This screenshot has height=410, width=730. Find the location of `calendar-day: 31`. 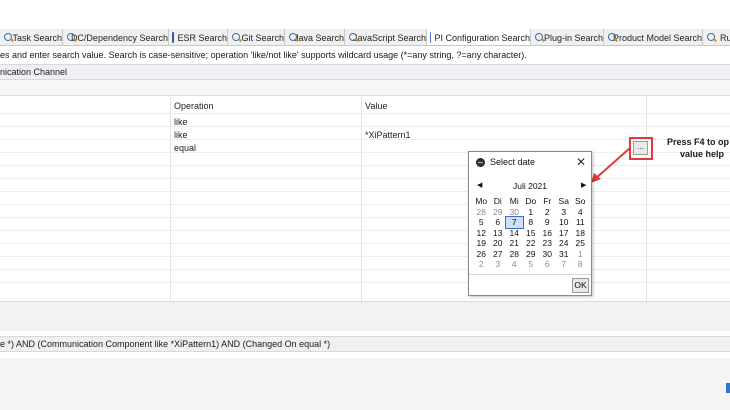

calendar-day: 31 is located at coordinates (564, 254).